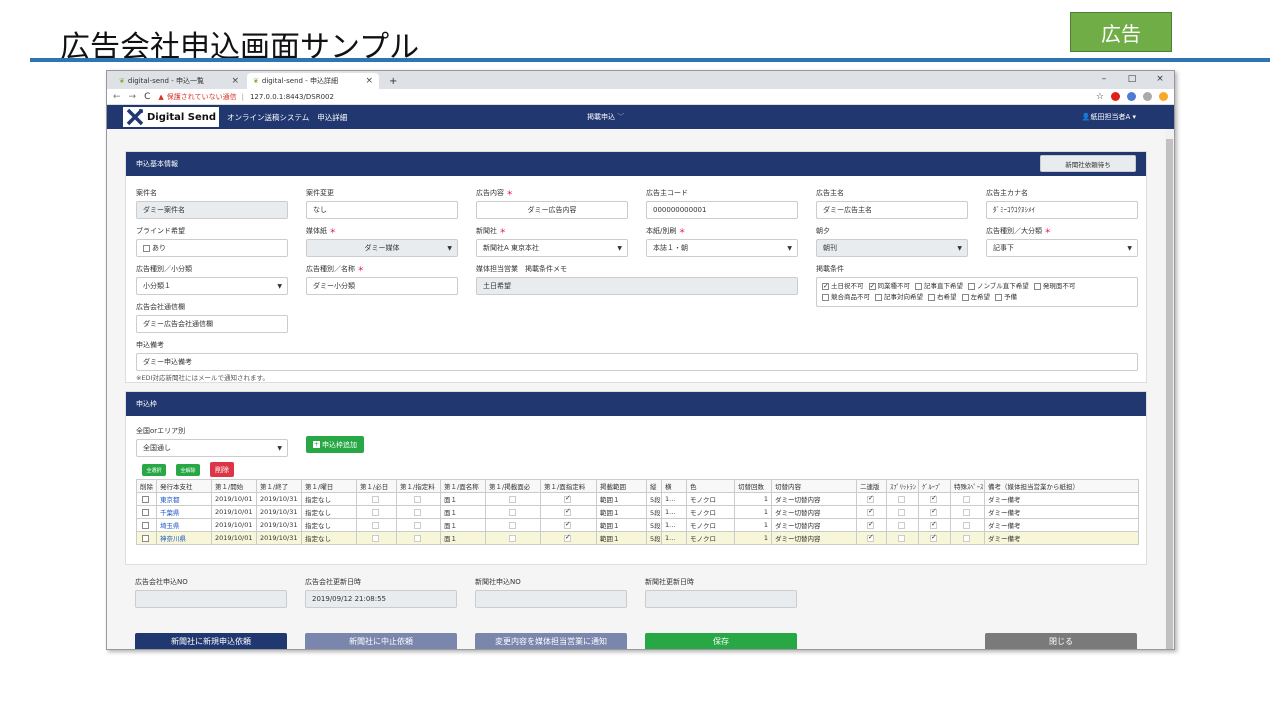 The height and width of the screenshot is (720, 1280). What do you see at coordinates (188, 470) in the screenshot?
I see `deselect-all-button: 全解除` at bounding box center [188, 470].